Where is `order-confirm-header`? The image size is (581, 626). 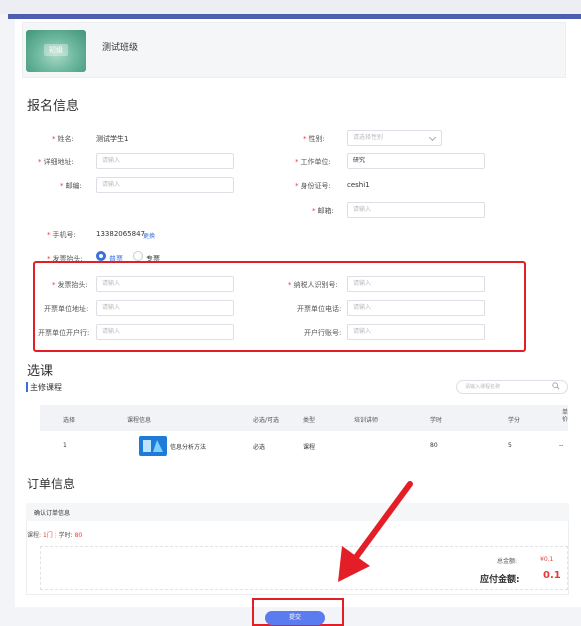 order-confirm-header is located at coordinates (297, 512).